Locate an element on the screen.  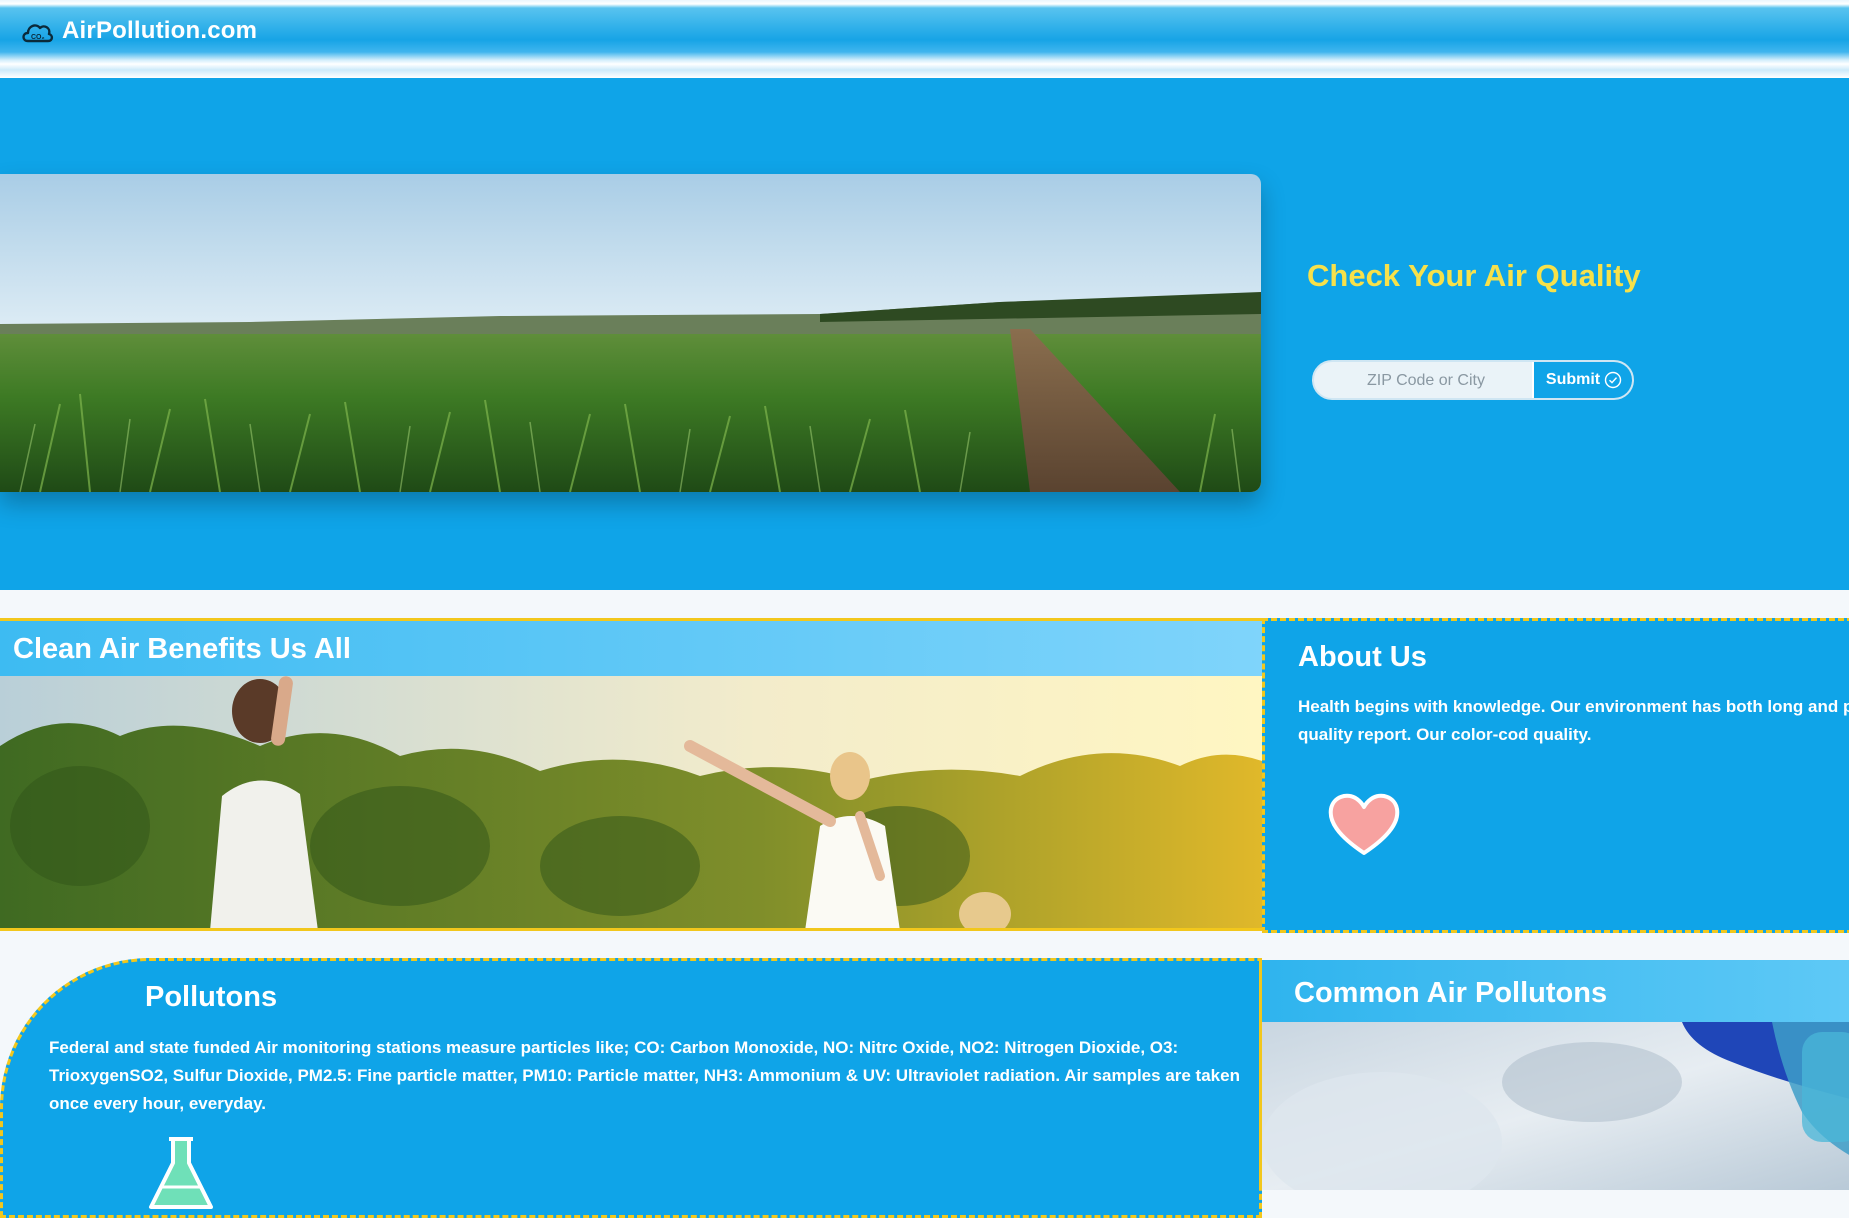
about-us-title: About Us is located at coordinates (1362, 657).